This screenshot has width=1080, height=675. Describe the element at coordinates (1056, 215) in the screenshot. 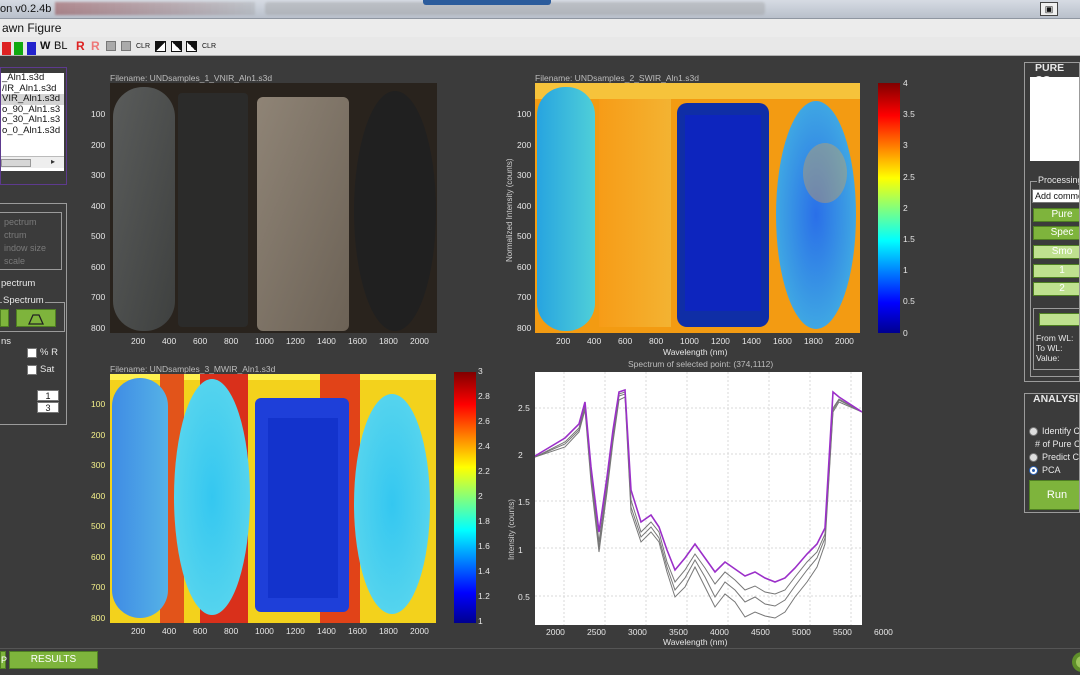

I see `pure-button: Pure` at that location.